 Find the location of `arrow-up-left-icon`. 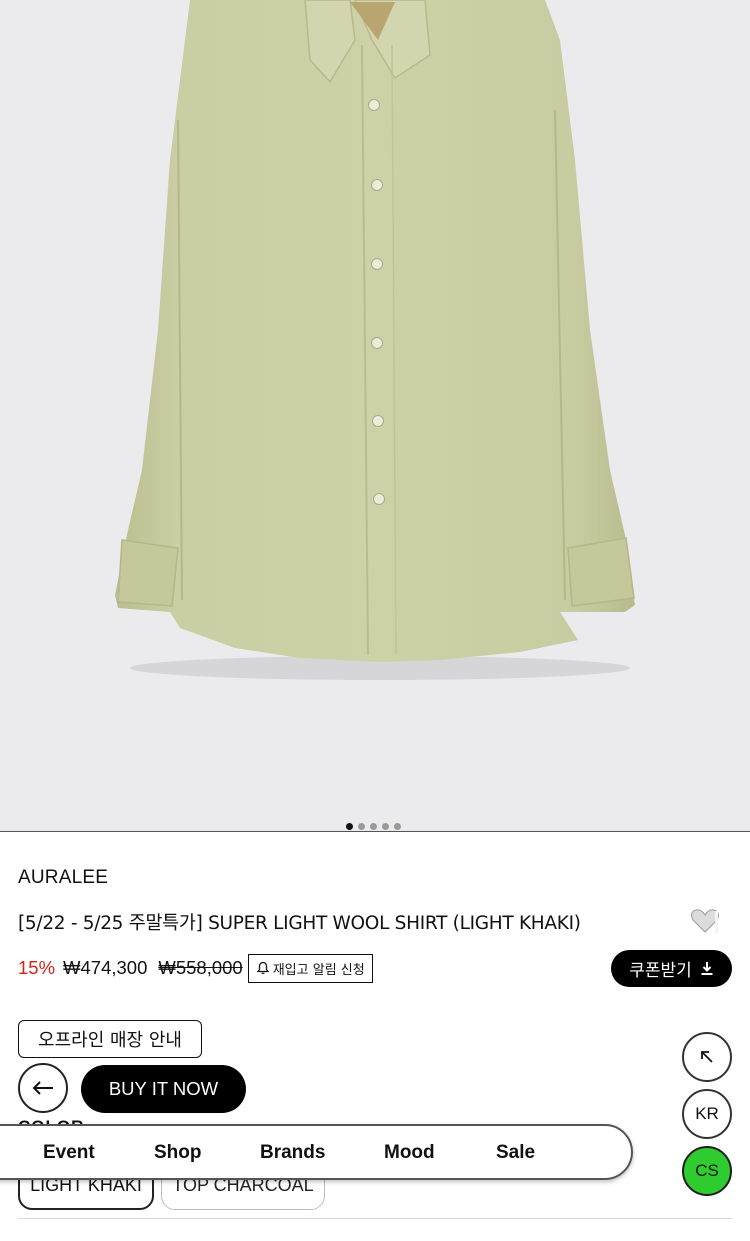

arrow-up-left-icon is located at coordinates (707, 1057).